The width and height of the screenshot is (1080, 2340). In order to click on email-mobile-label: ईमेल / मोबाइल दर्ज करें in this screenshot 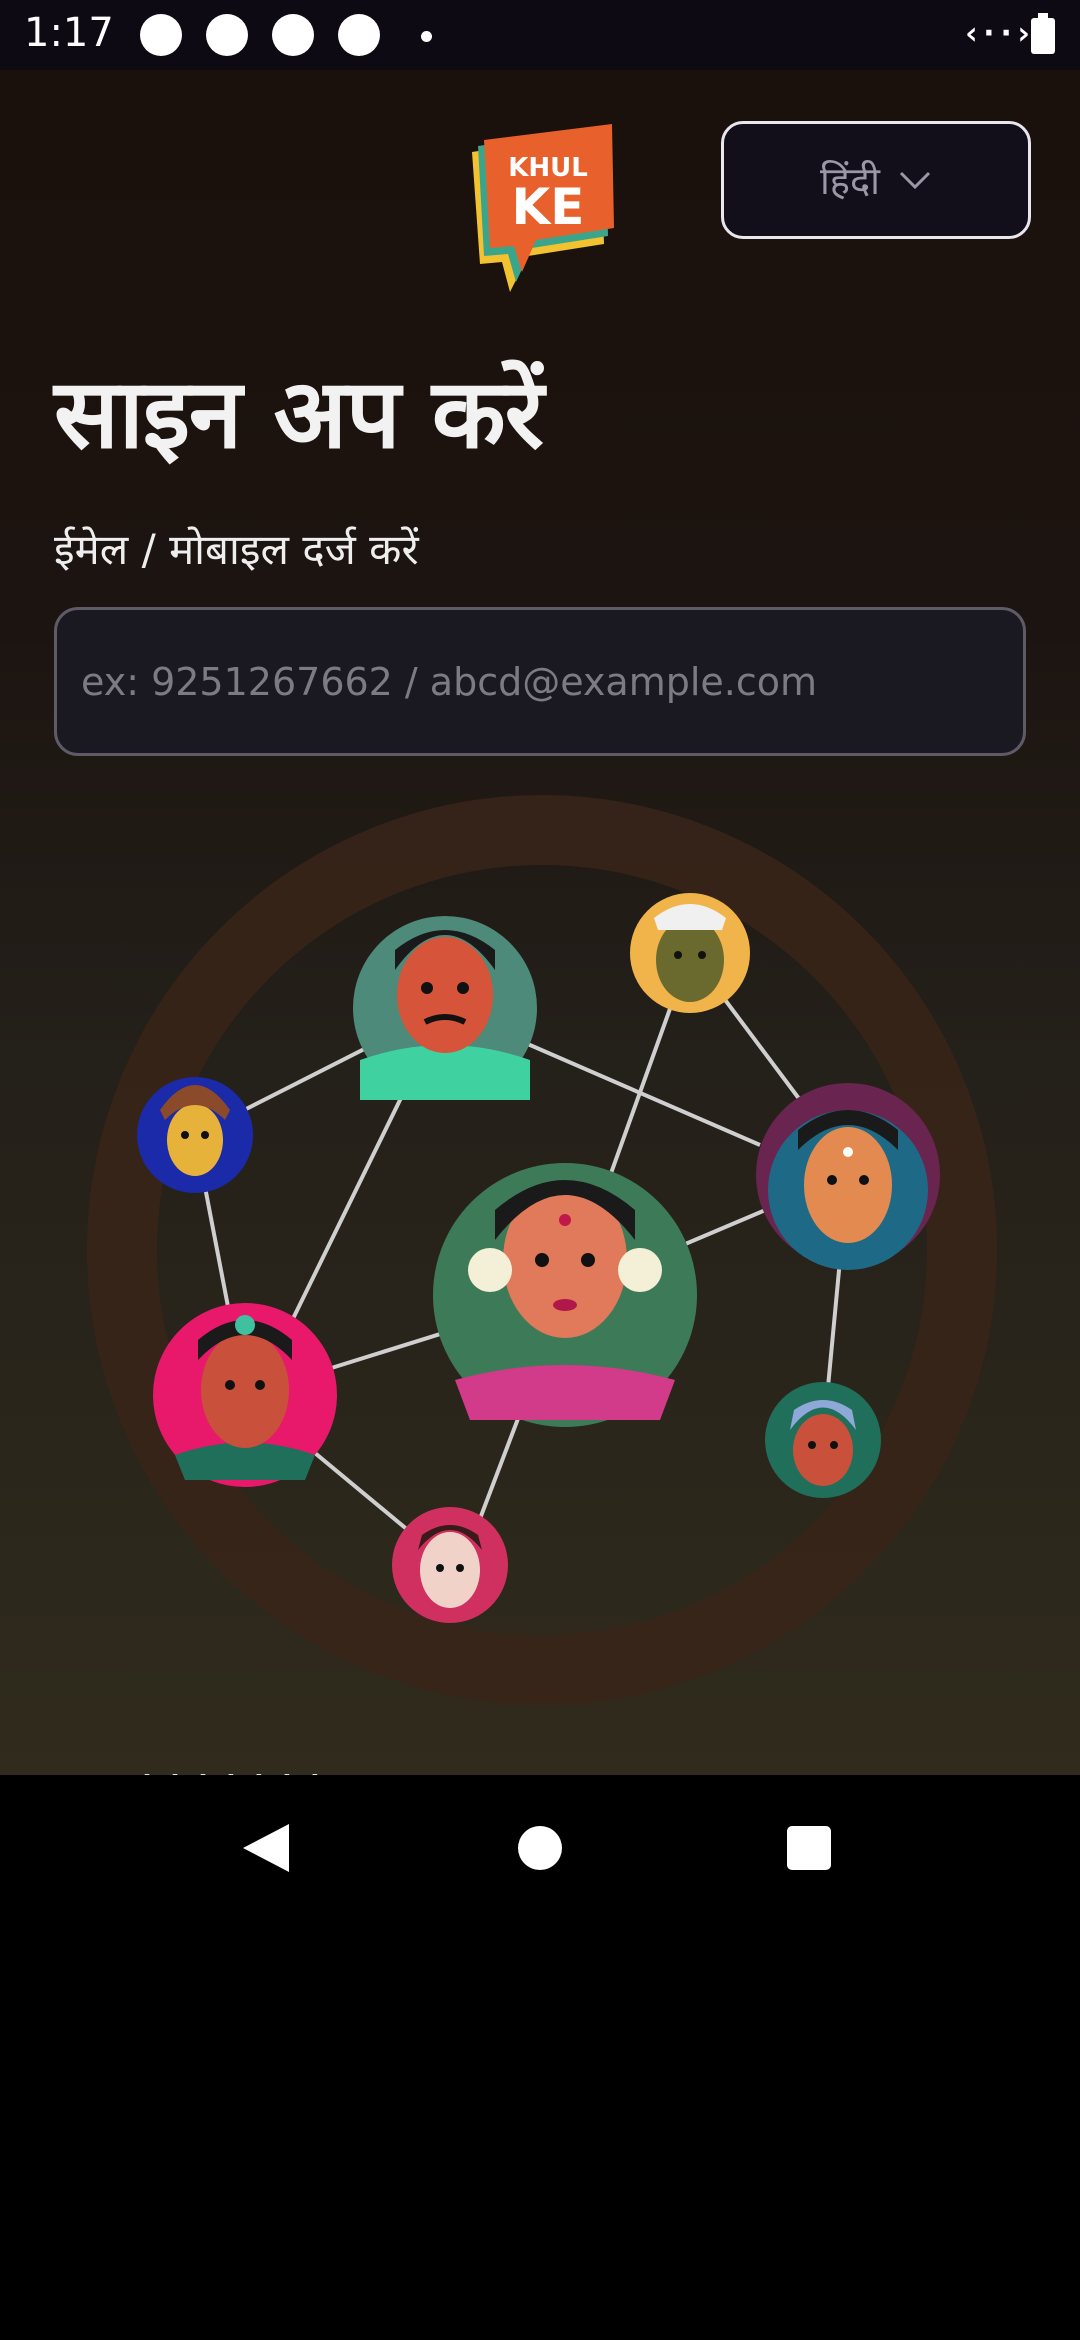, I will do `click(236, 549)`.